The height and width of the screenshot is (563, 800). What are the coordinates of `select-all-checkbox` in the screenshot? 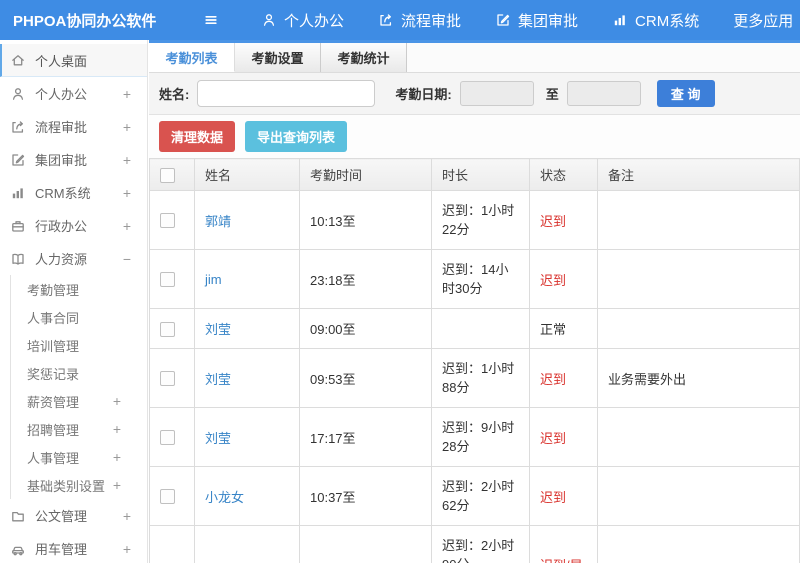 It's located at (167, 175).